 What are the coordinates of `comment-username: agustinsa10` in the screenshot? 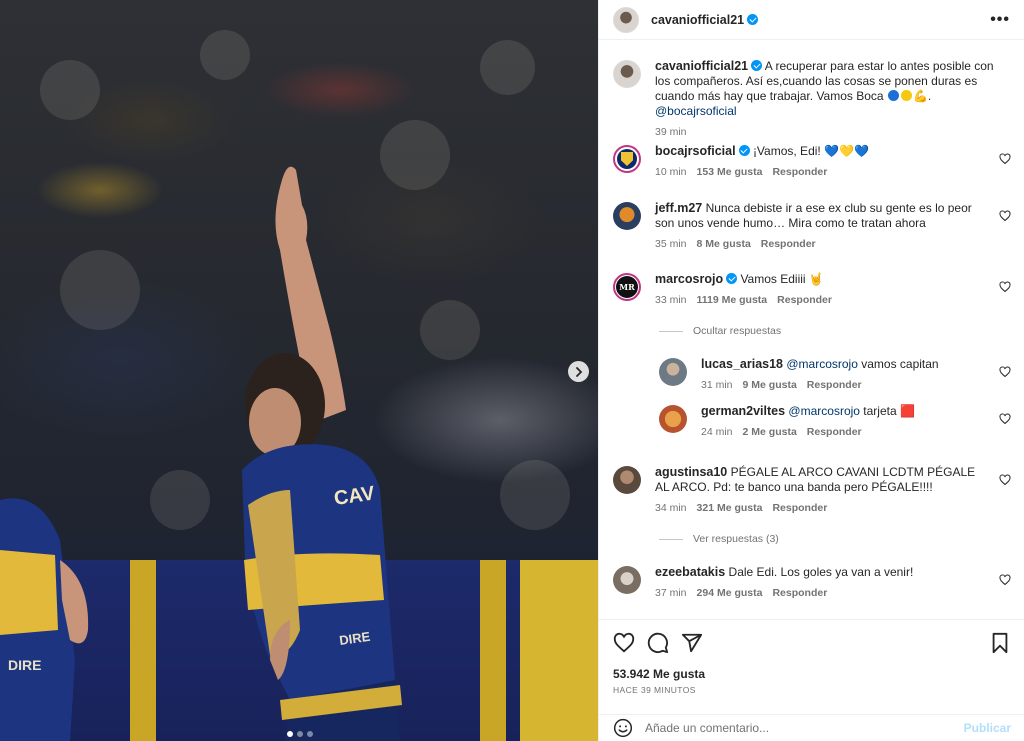 It's located at (691, 472).